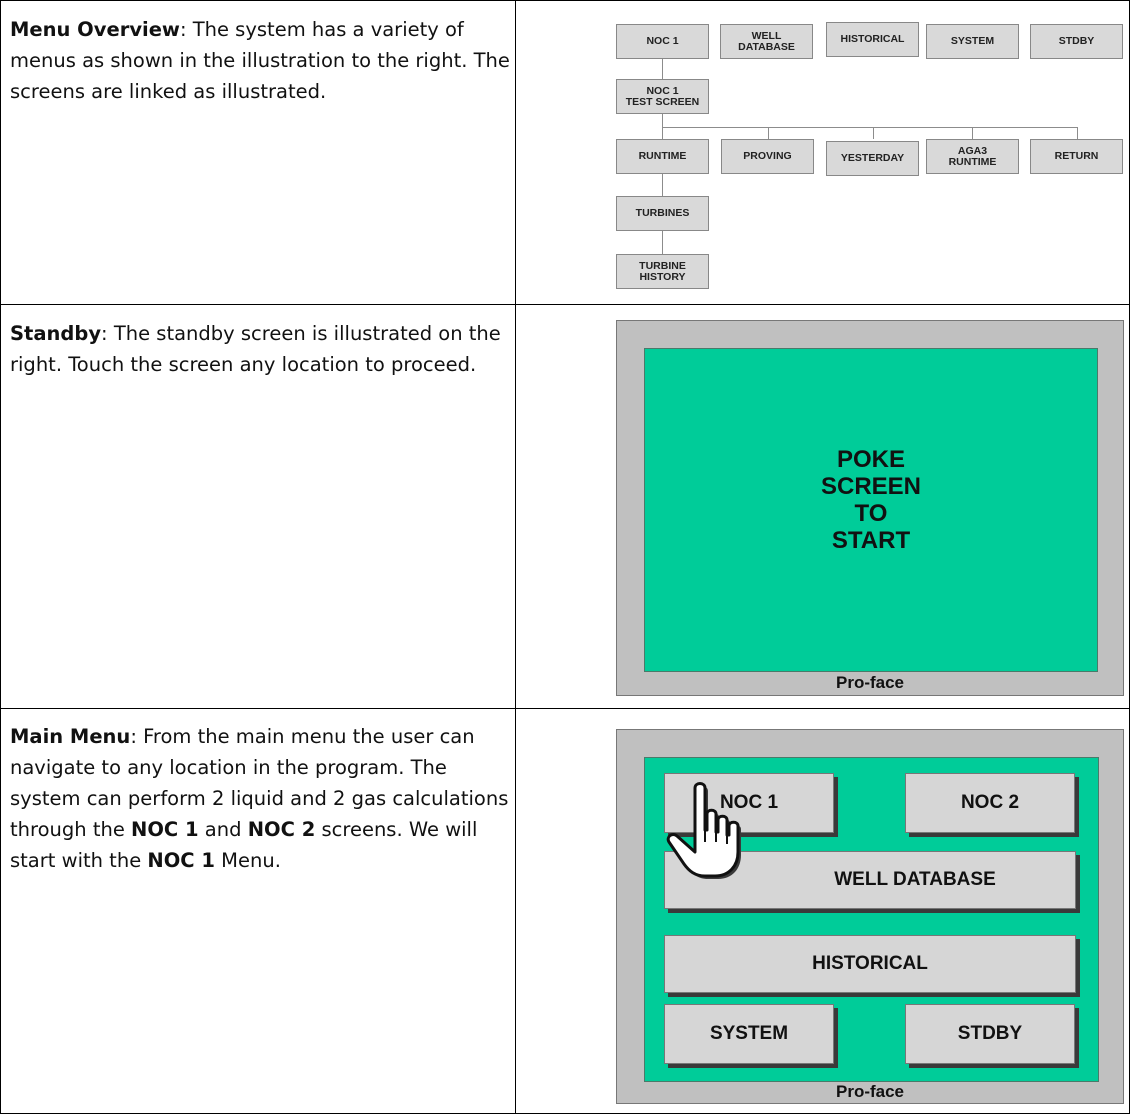 The width and height of the screenshot is (1130, 1114). Describe the element at coordinates (247, 860) in the screenshot. I see `main-menu-text-4: Menu.` at that location.